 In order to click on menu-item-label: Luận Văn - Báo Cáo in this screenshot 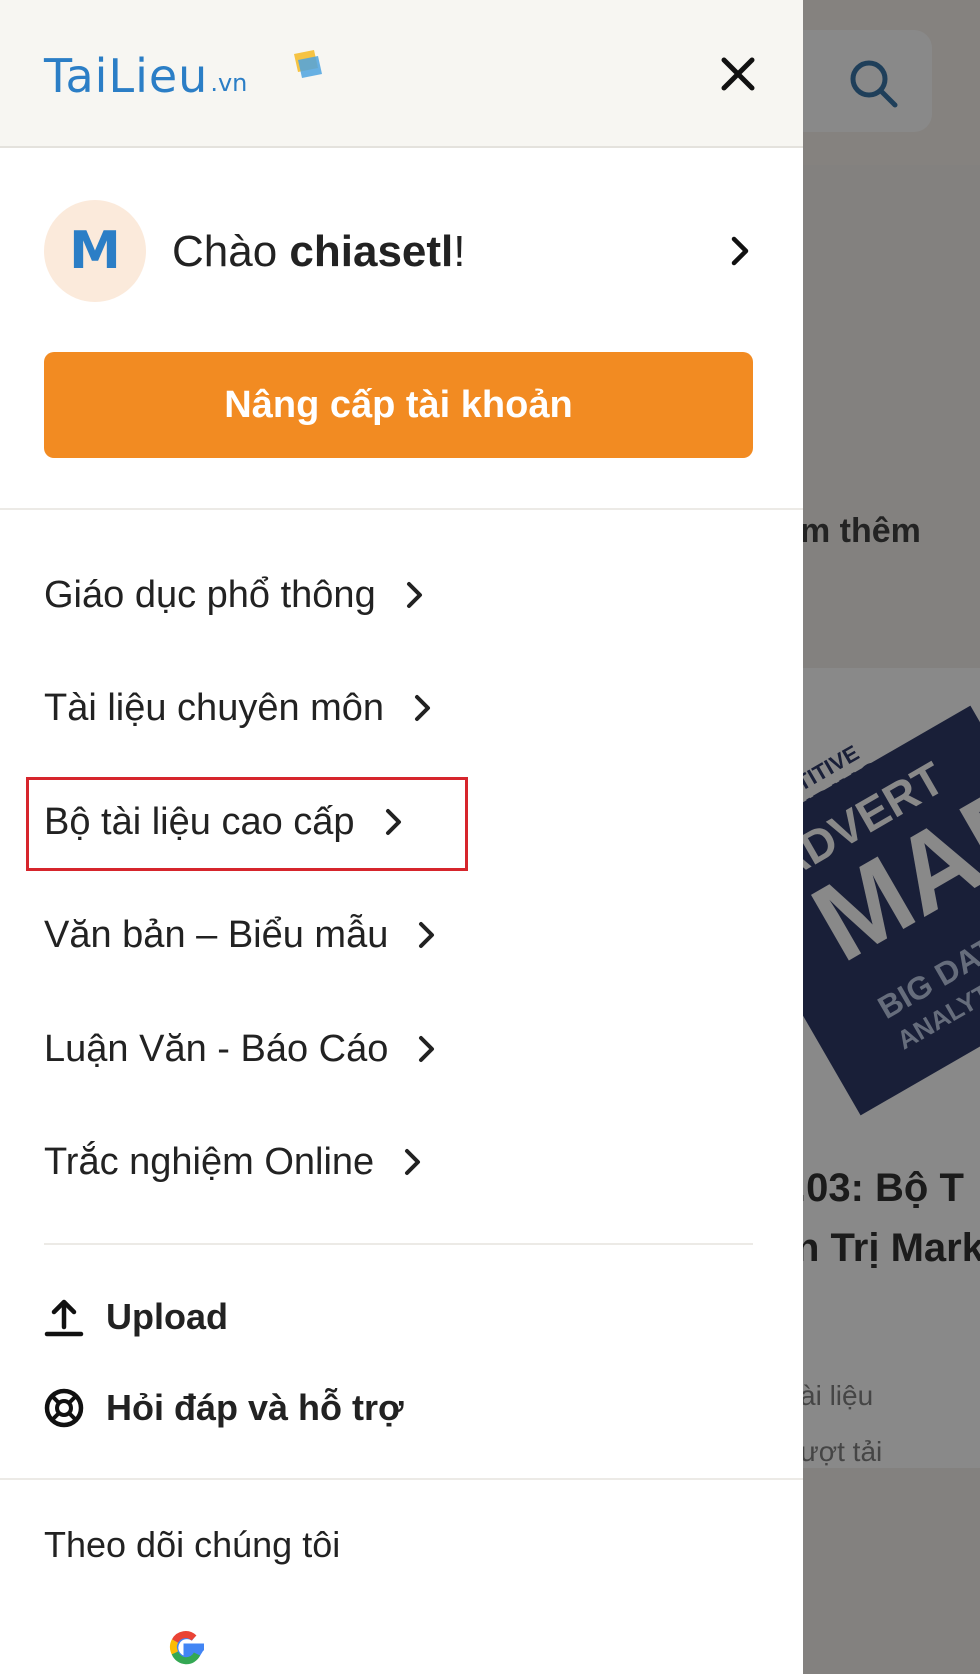, I will do `click(216, 1048)`.